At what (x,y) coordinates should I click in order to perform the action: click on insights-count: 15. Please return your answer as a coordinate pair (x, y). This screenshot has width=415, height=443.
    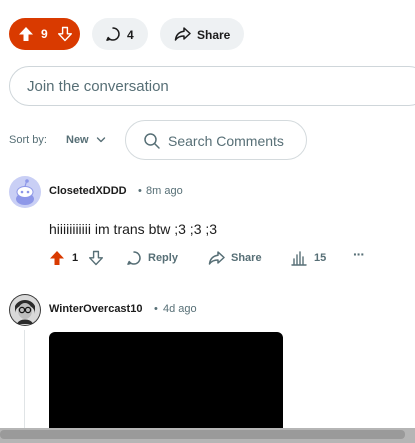
    Looking at the image, I should click on (320, 258).